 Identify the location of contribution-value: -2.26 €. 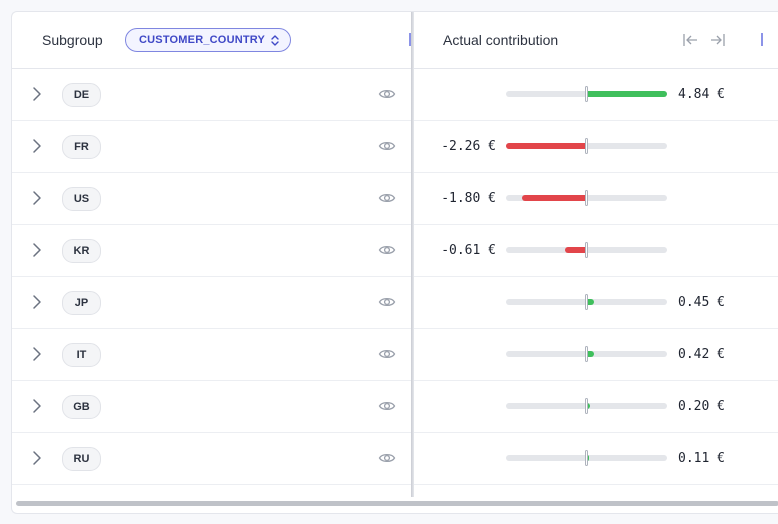
(468, 146).